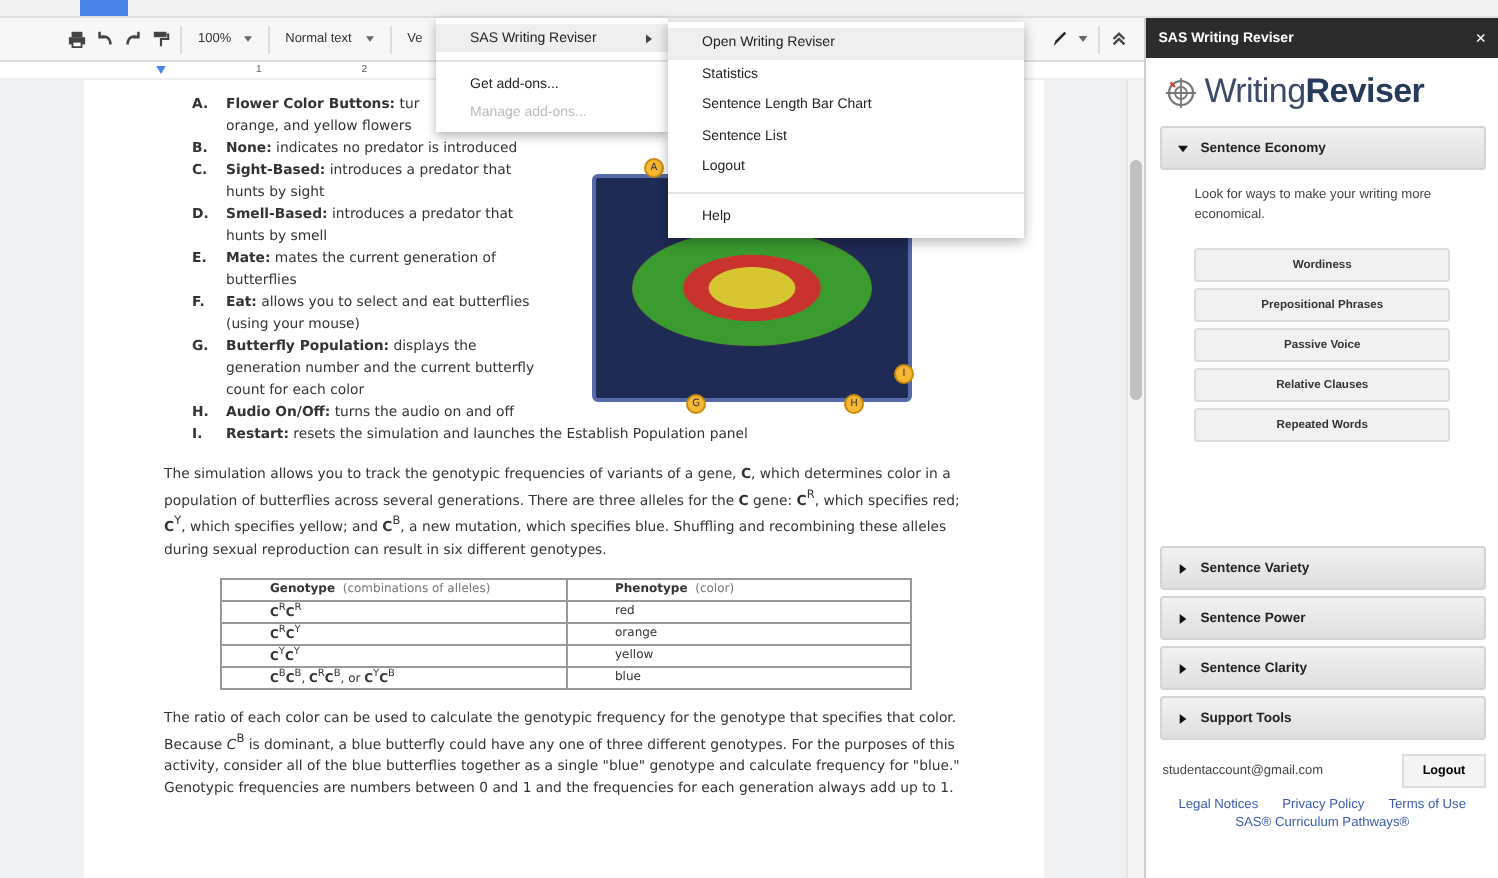  What do you see at coordinates (1059, 39) in the screenshot?
I see `pen-icon` at bounding box center [1059, 39].